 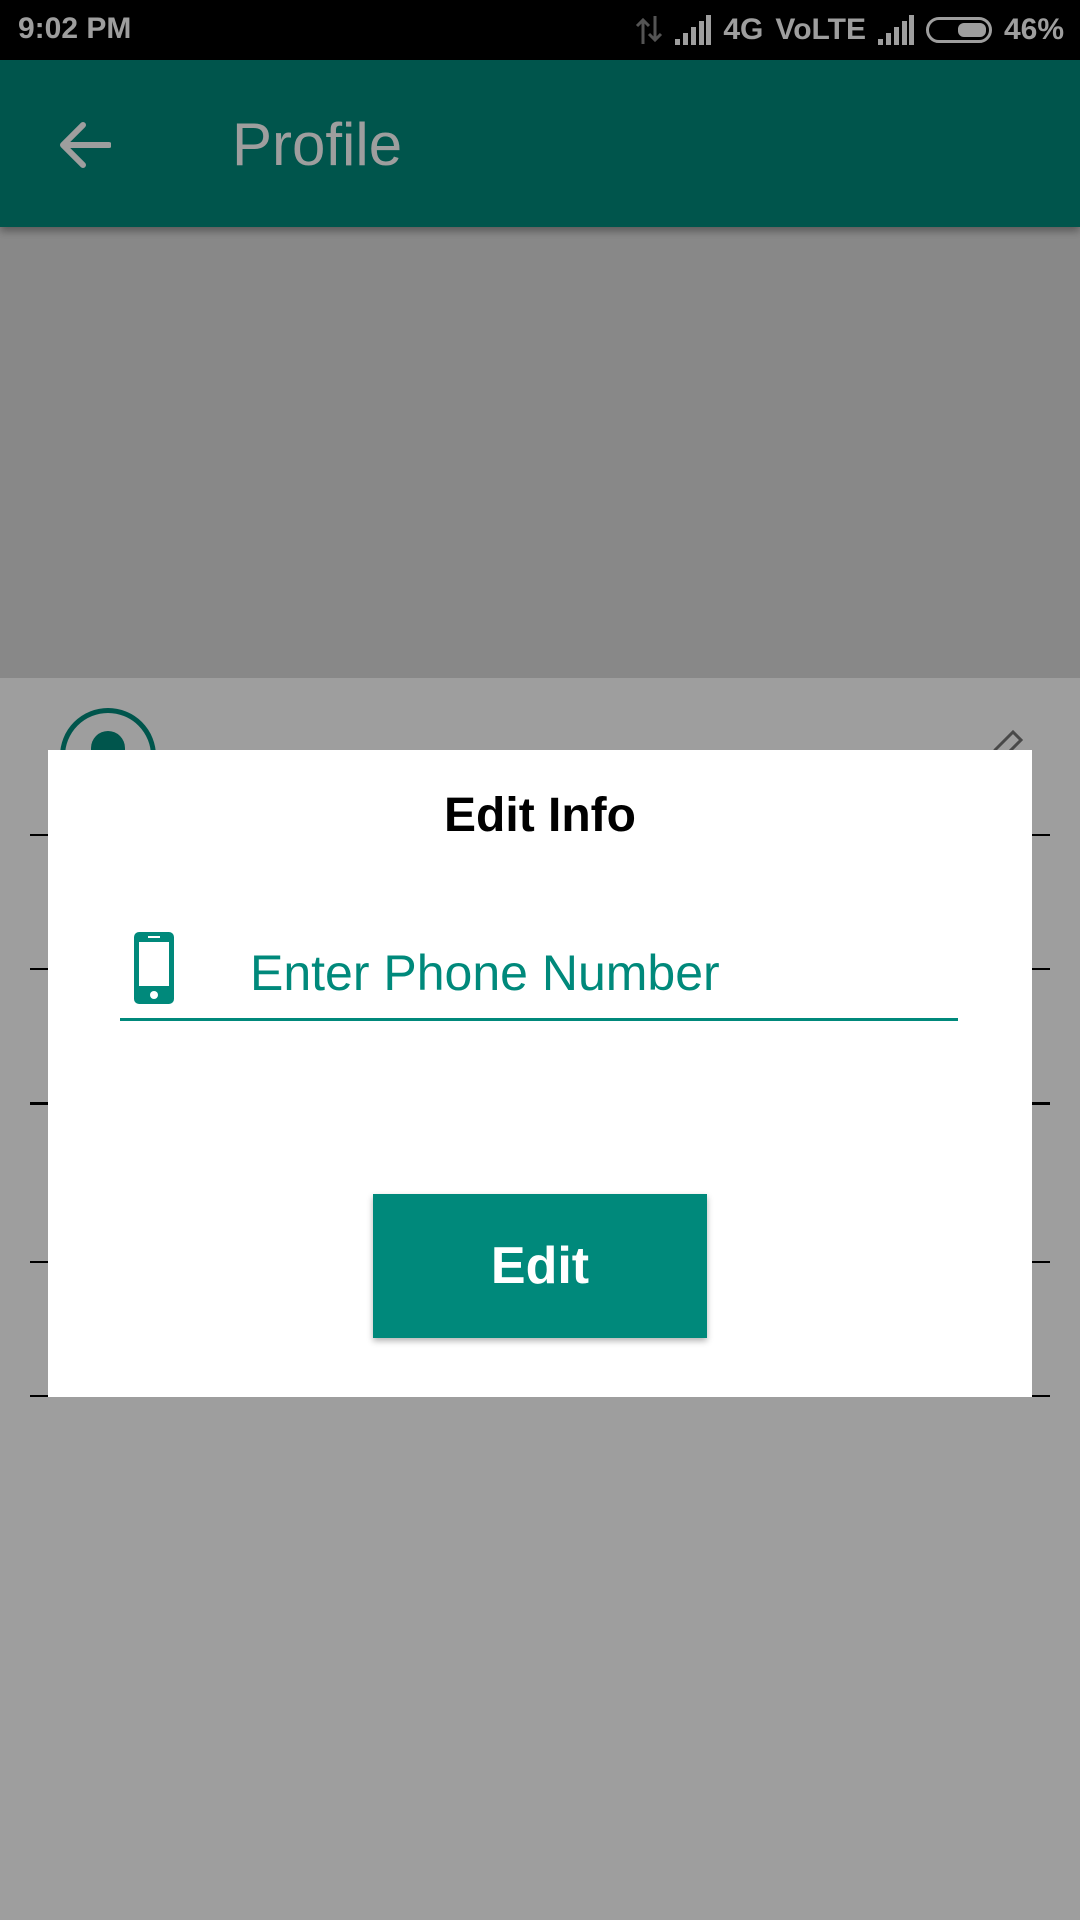 I want to click on phone-field, so click(x=539, y=975).